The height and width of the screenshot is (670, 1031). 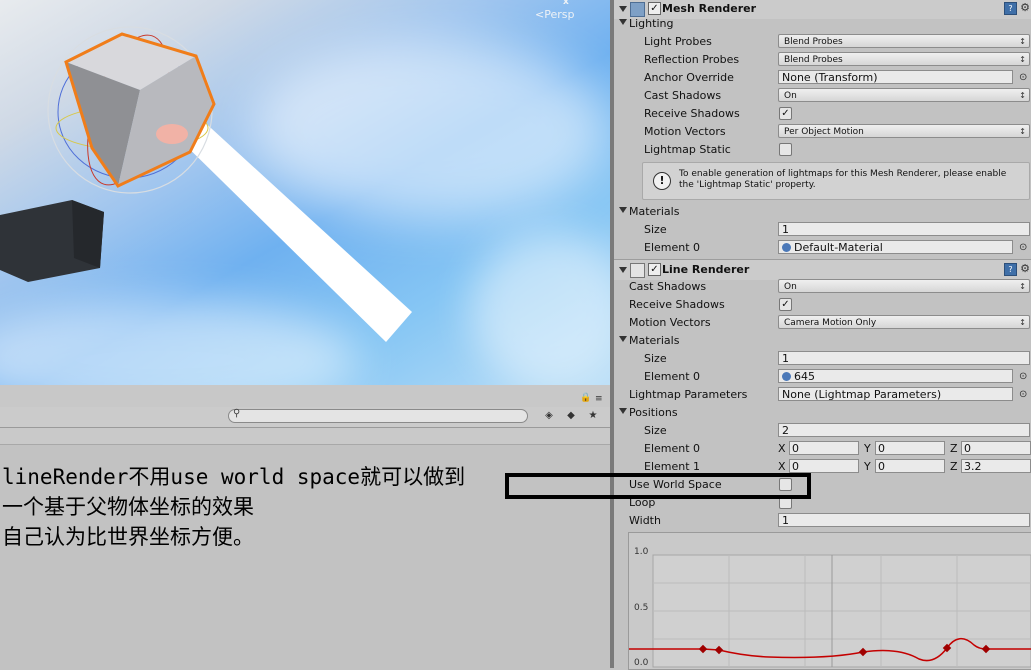 I want to click on material-name: 645, so click(x=804, y=376).